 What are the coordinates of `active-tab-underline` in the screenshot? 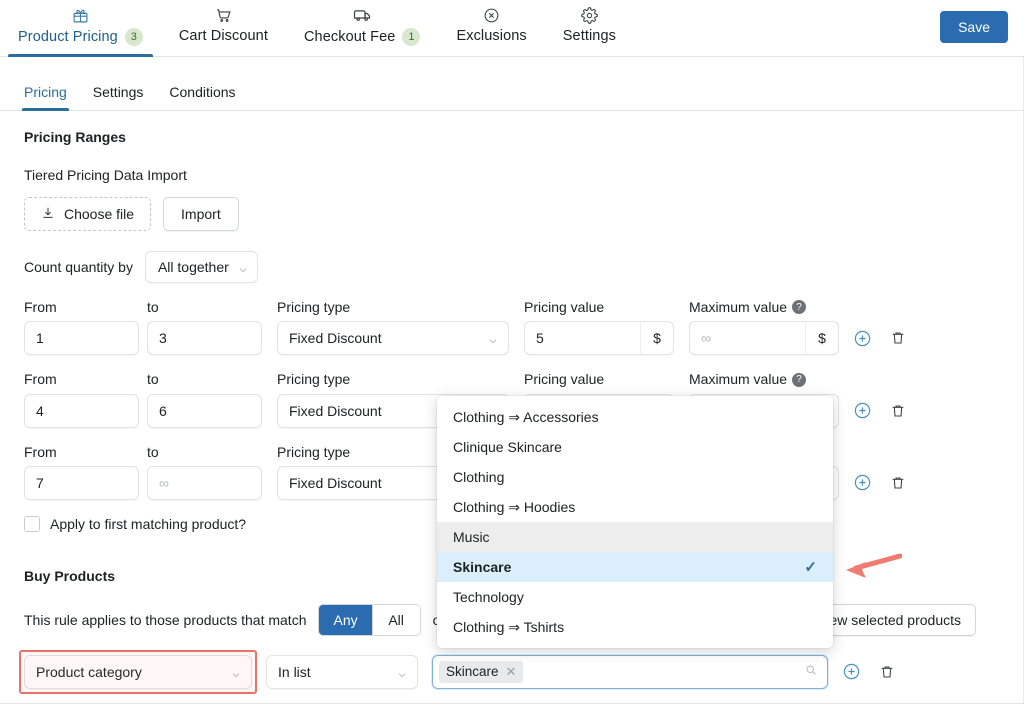 It's located at (80, 55).